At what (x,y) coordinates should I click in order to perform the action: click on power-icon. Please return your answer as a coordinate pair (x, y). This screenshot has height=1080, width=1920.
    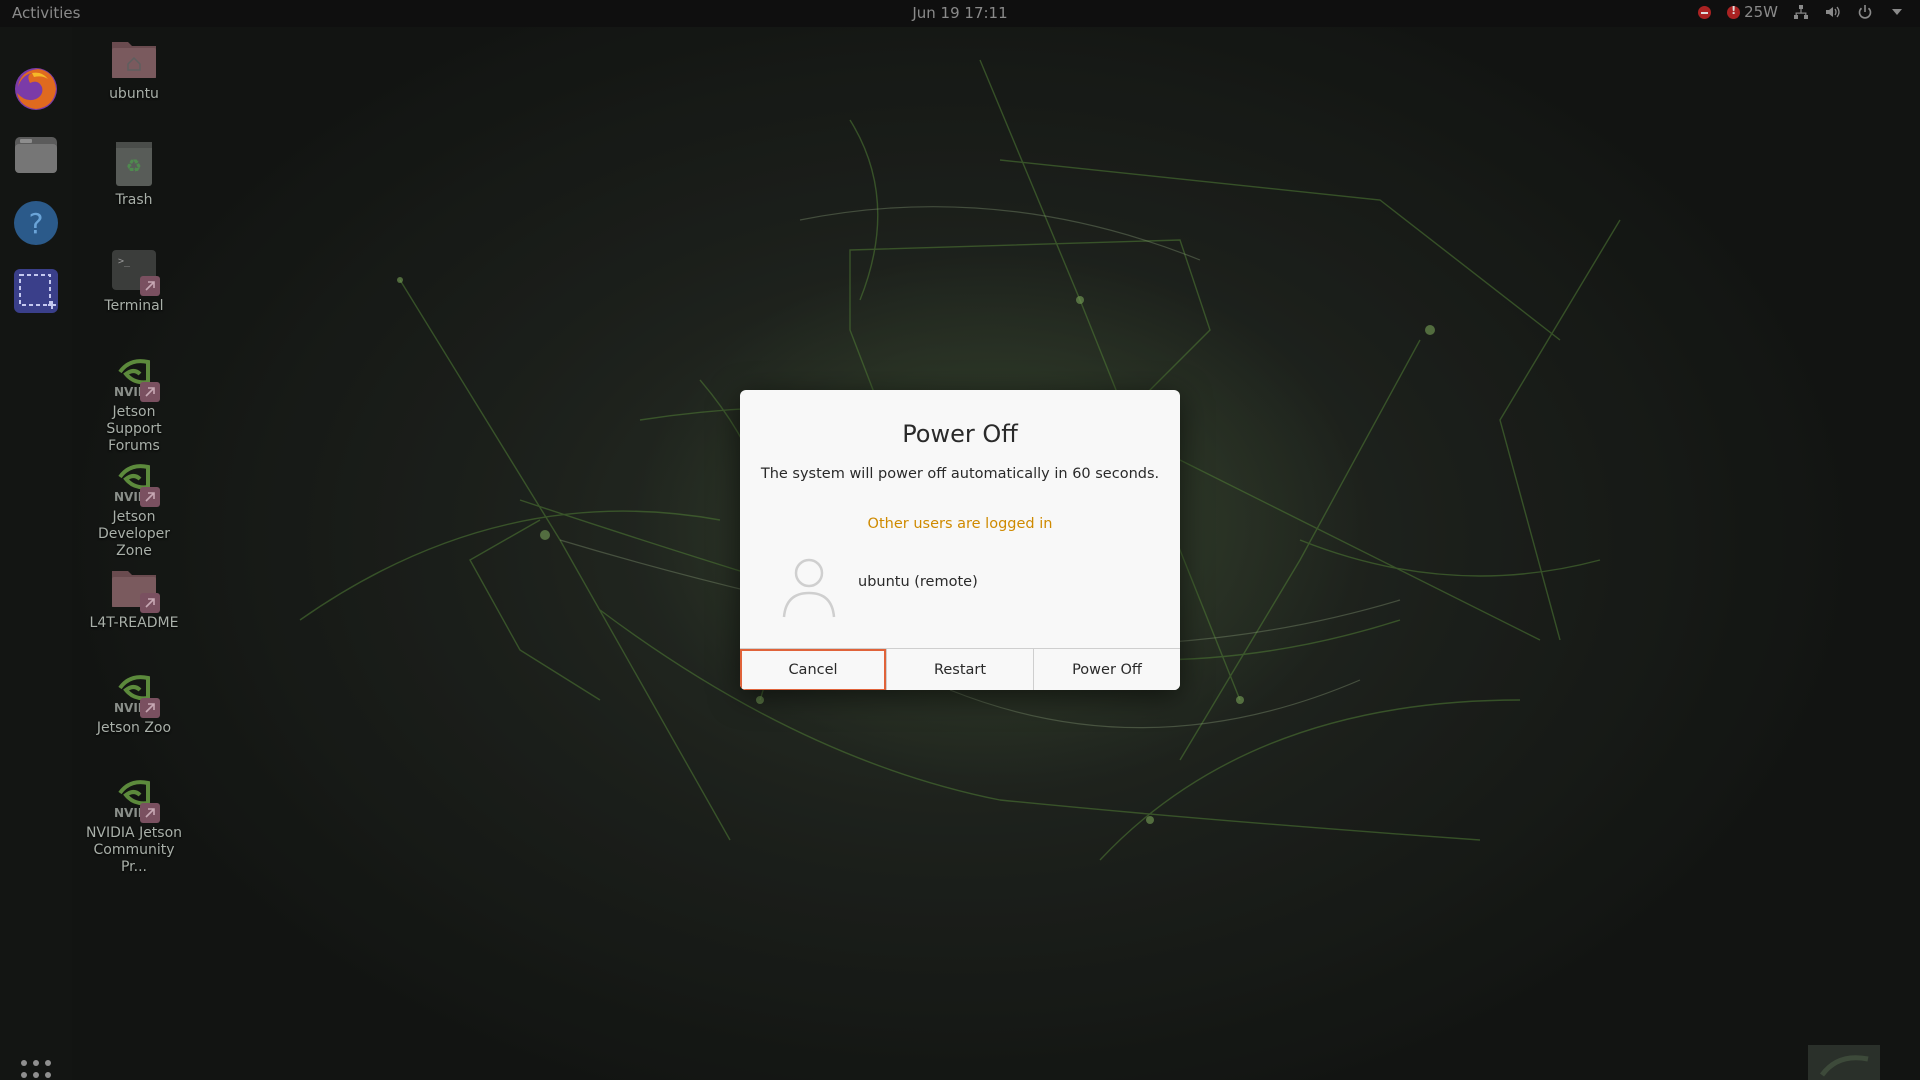
    Looking at the image, I should click on (1865, 12).